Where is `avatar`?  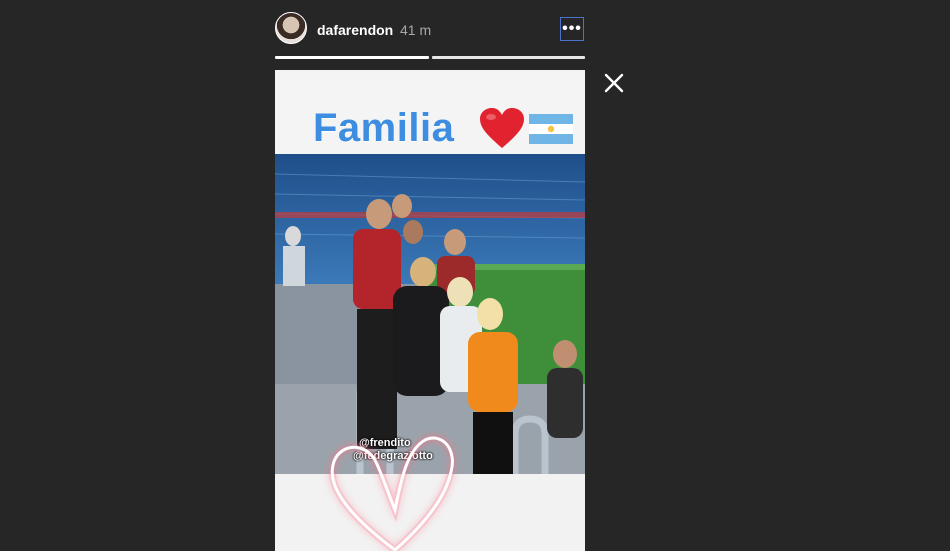 avatar is located at coordinates (291, 28).